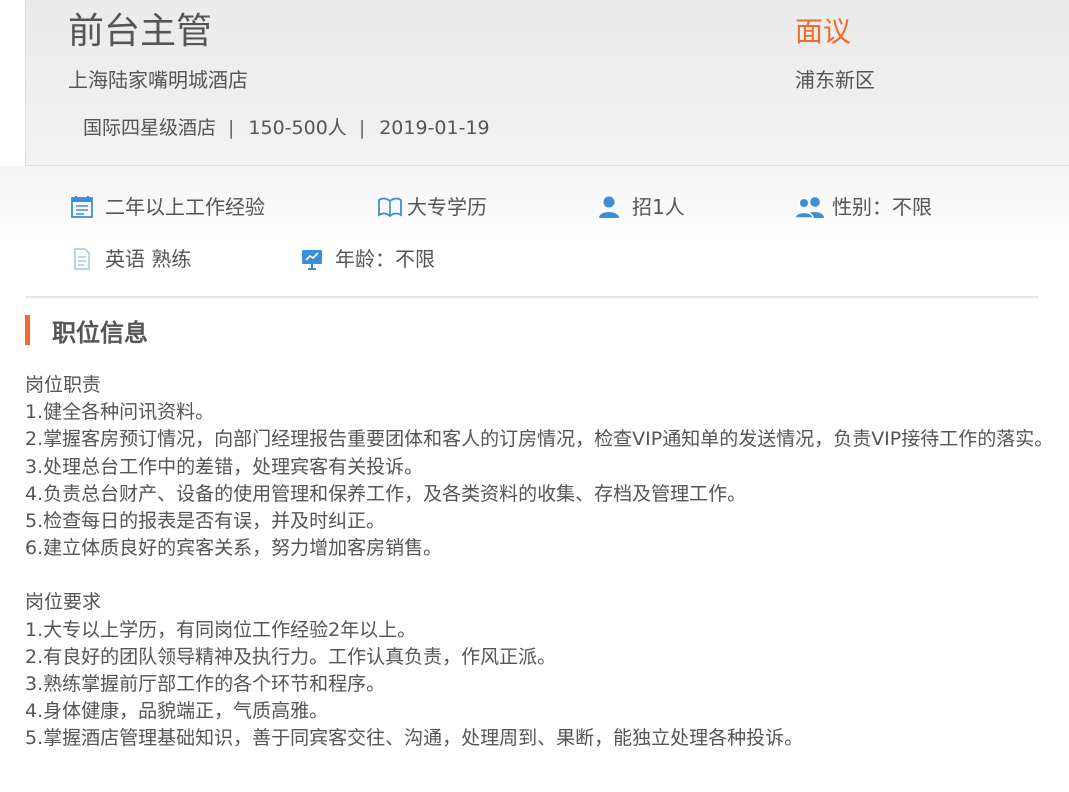  What do you see at coordinates (835, 80) in the screenshot?
I see `district: 浦东新区` at bounding box center [835, 80].